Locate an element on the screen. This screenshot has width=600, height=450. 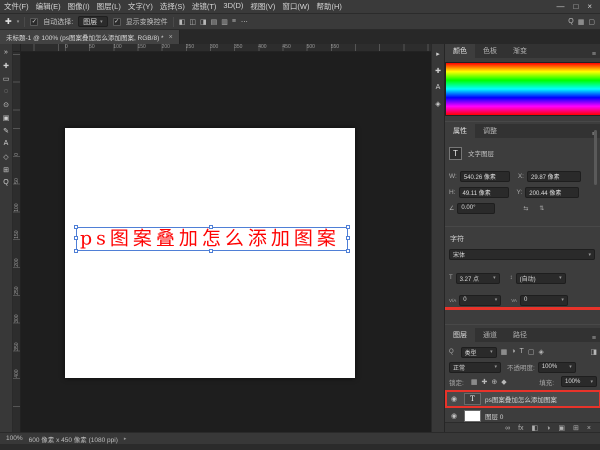
lasso-tool-icon: ◌ is located at coordinates (6, 91).